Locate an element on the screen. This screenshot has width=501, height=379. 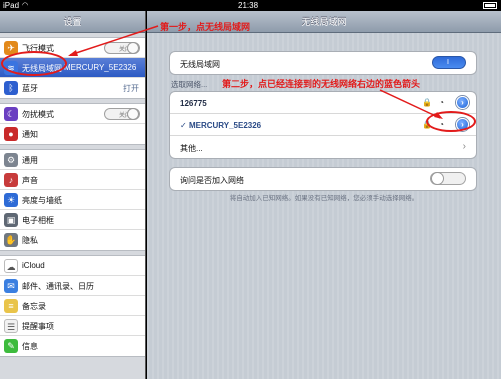
sidebar-group-notifications: ☾ 勿扰模式 关闭 ● 通知 is located at coordinates (72, 124).